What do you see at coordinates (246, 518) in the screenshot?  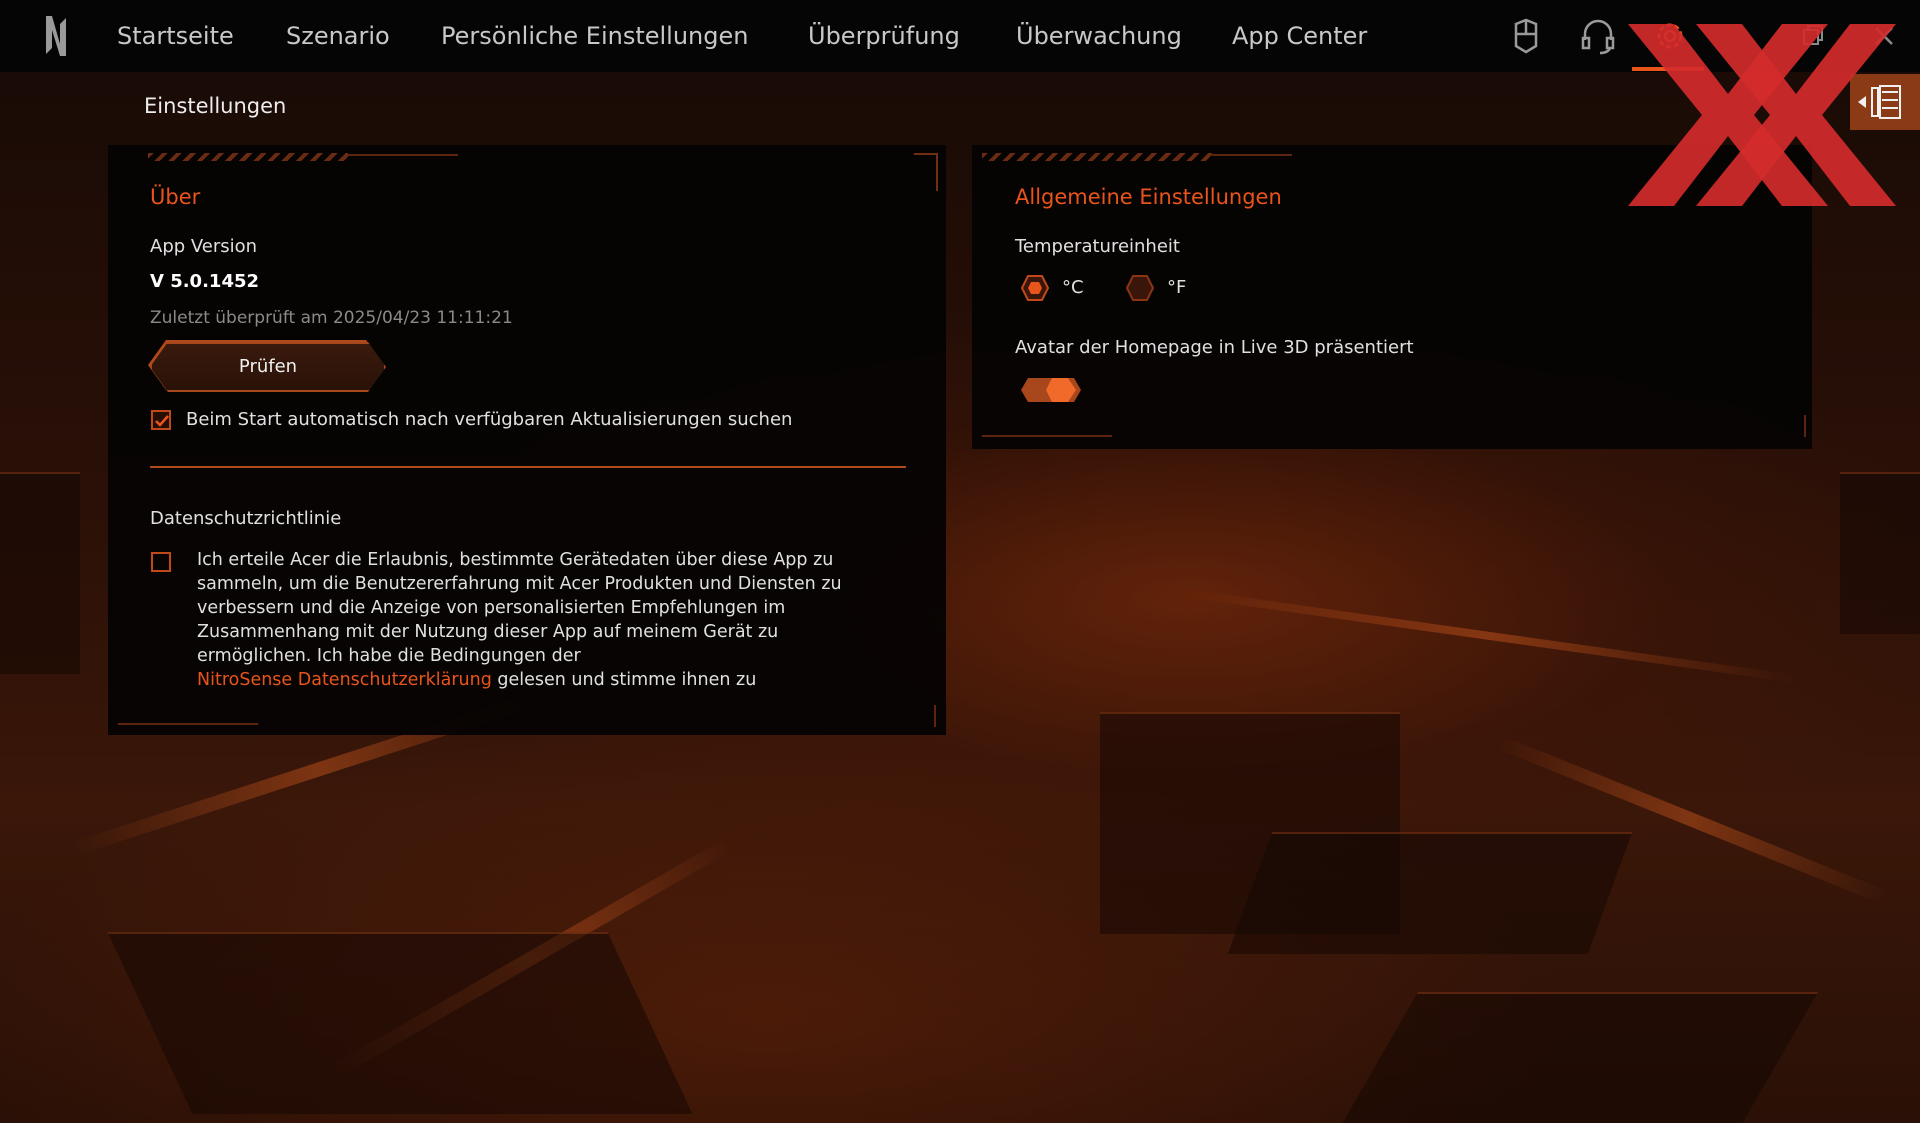 I see `privacy-policy-title: Datenschutzrichtlinie` at bounding box center [246, 518].